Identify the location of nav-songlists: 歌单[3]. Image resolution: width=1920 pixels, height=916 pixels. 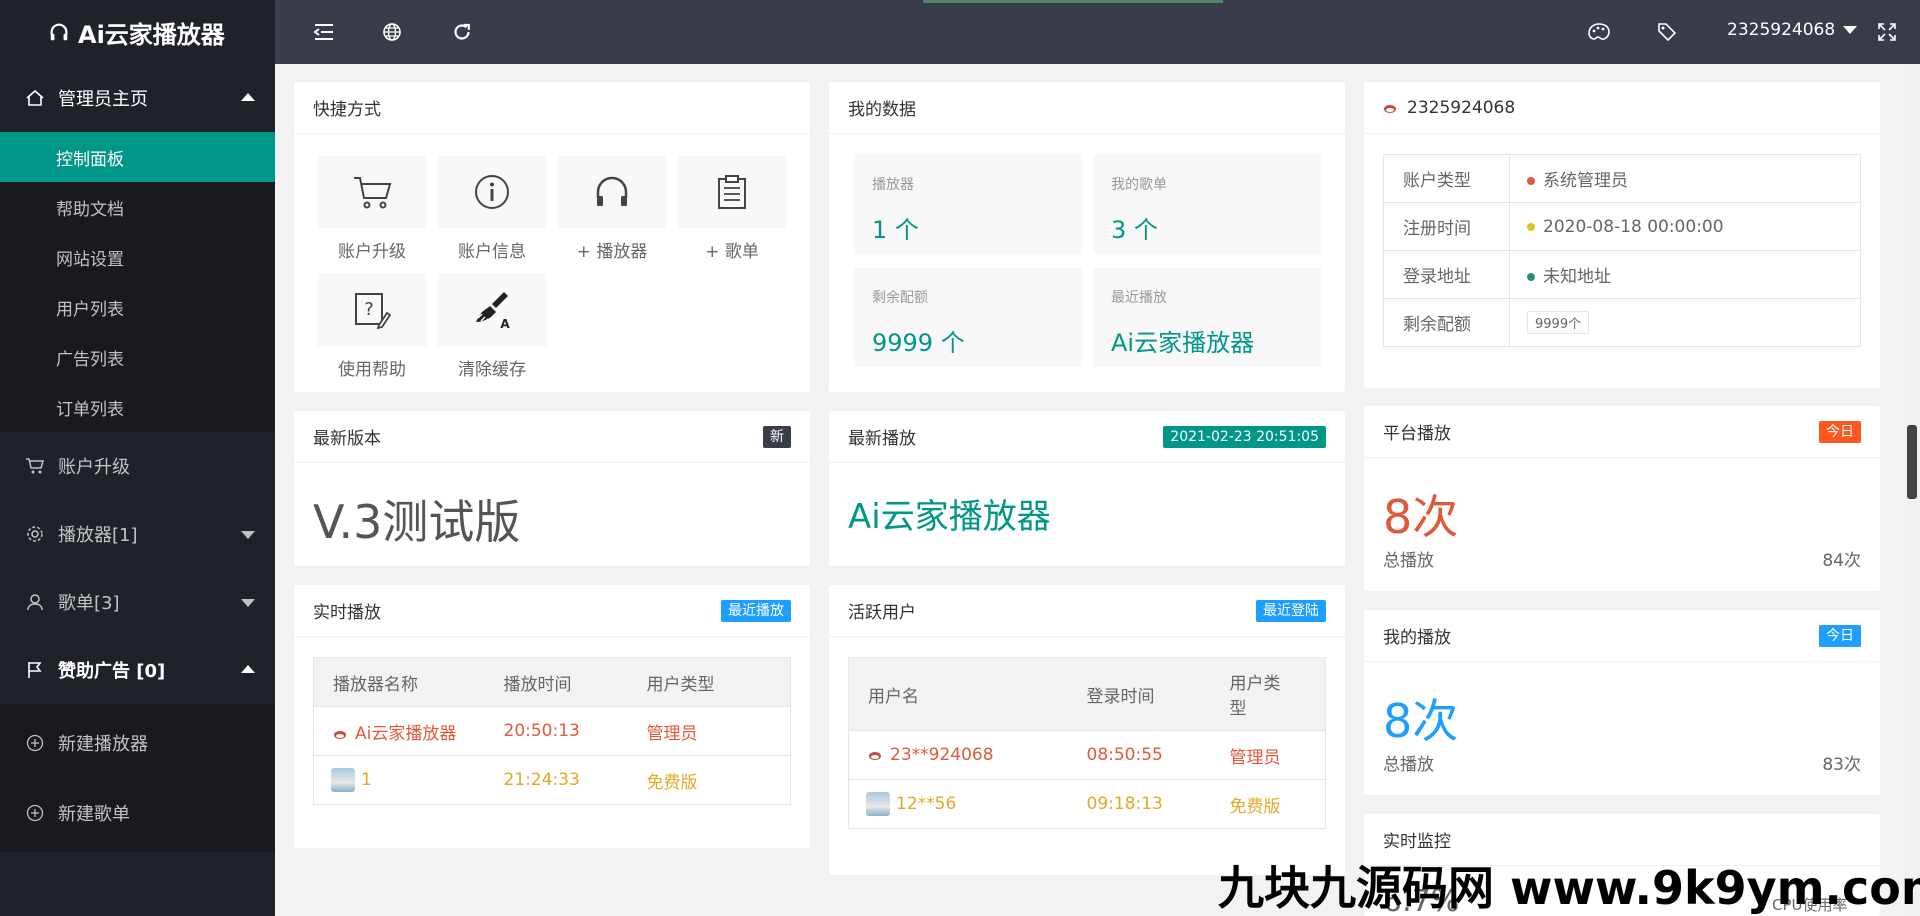
(137, 602).